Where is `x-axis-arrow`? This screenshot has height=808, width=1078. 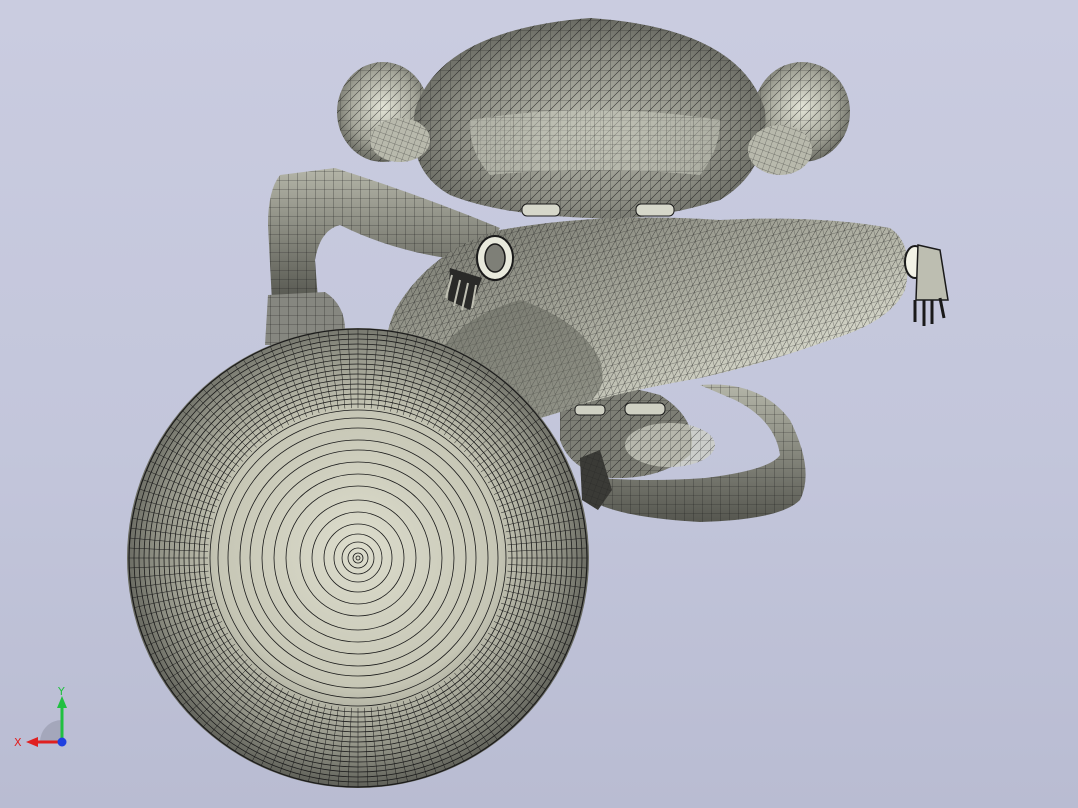 x-axis-arrow is located at coordinates (32, 742).